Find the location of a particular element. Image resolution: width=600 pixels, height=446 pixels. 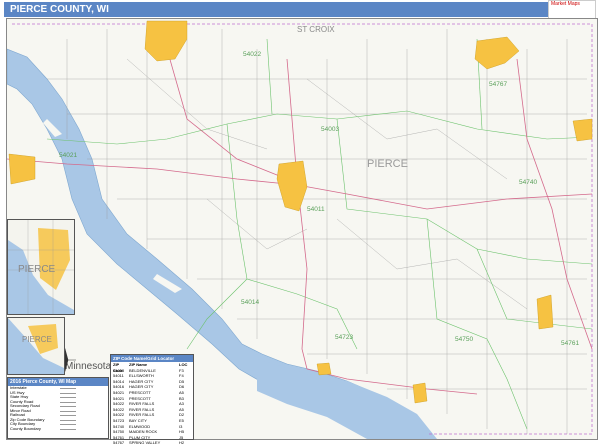

publisher-logo: Market Maps is located at coordinates (572, 9).